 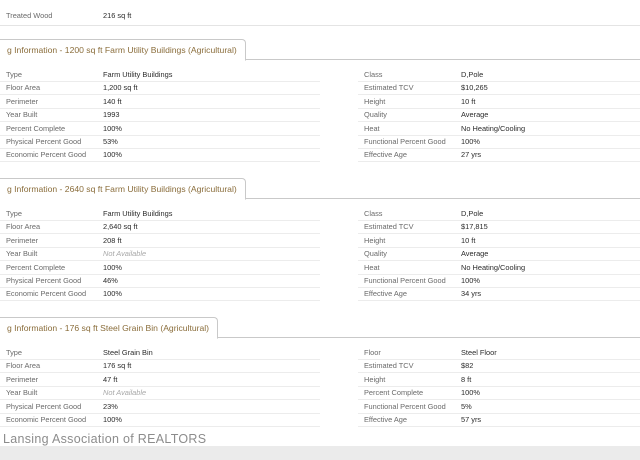 I want to click on mls-watermark: Lansing Association of REALTORS, so click(x=105, y=439).